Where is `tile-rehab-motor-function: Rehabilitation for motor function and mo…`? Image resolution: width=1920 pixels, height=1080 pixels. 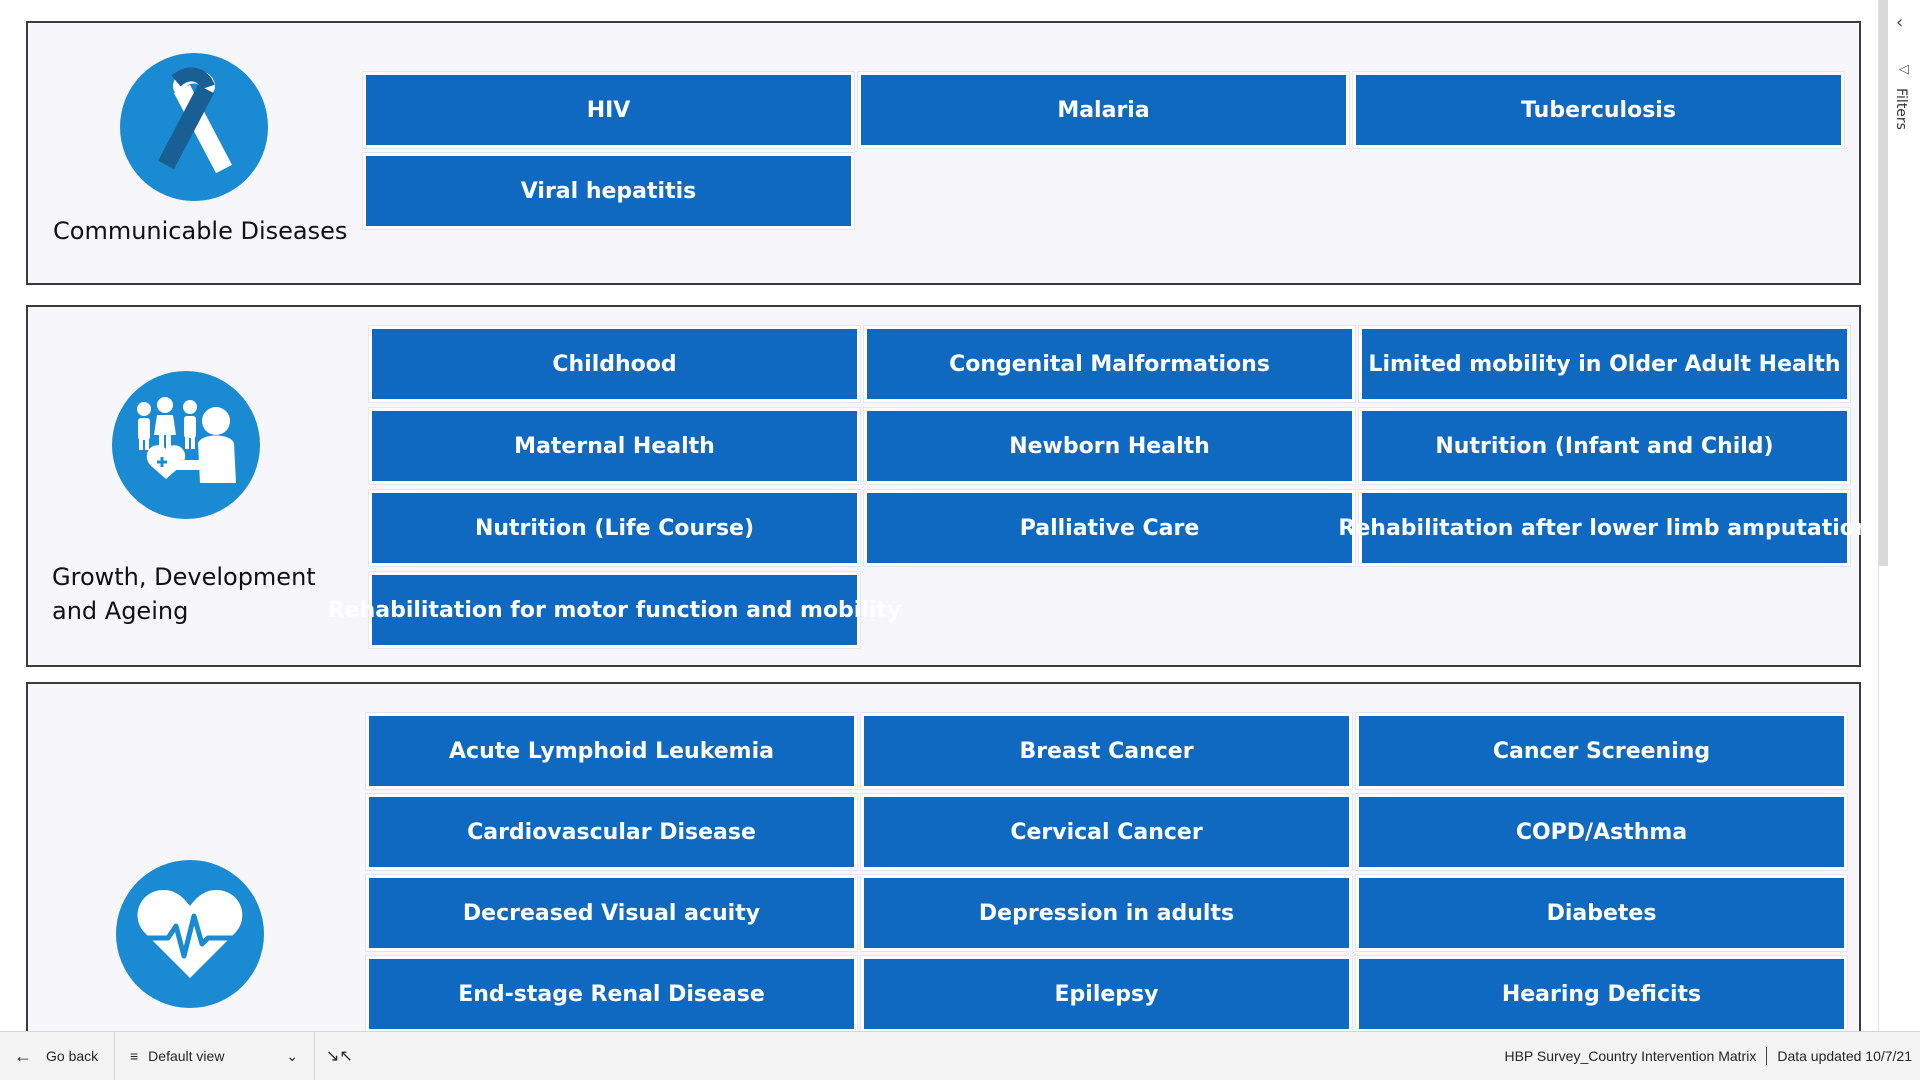
tile-rehab-motor-function: Rehabilitation for motor function and mo… is located at coordinates (614, 610).